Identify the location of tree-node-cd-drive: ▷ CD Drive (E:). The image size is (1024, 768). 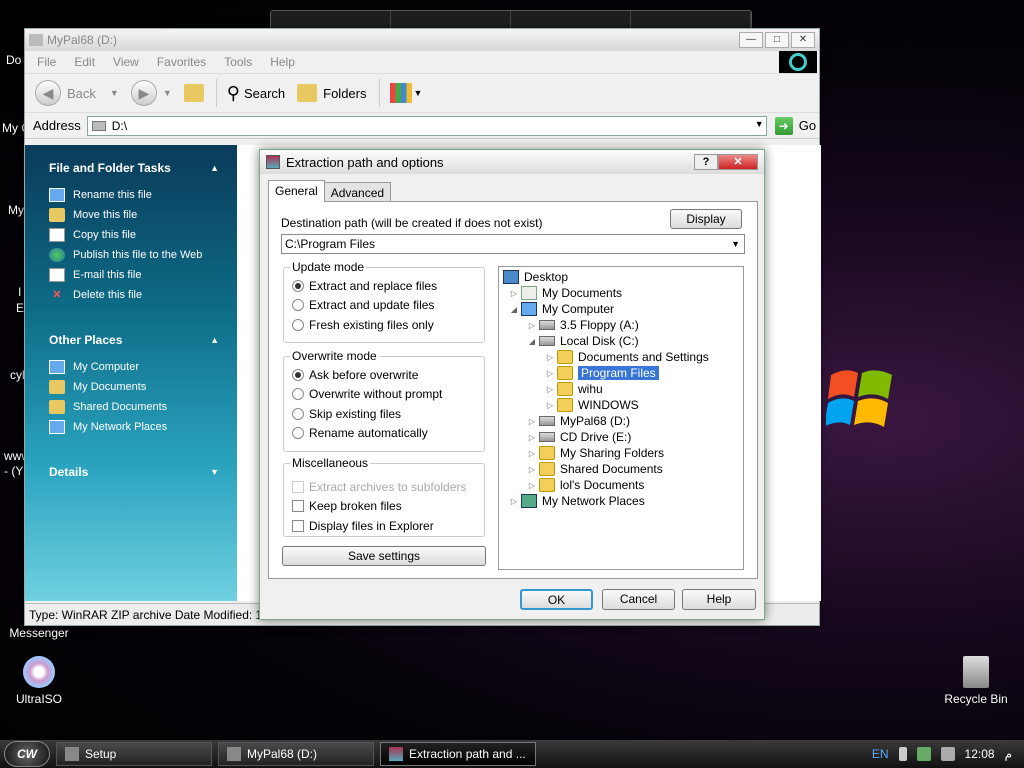
(579, 437).